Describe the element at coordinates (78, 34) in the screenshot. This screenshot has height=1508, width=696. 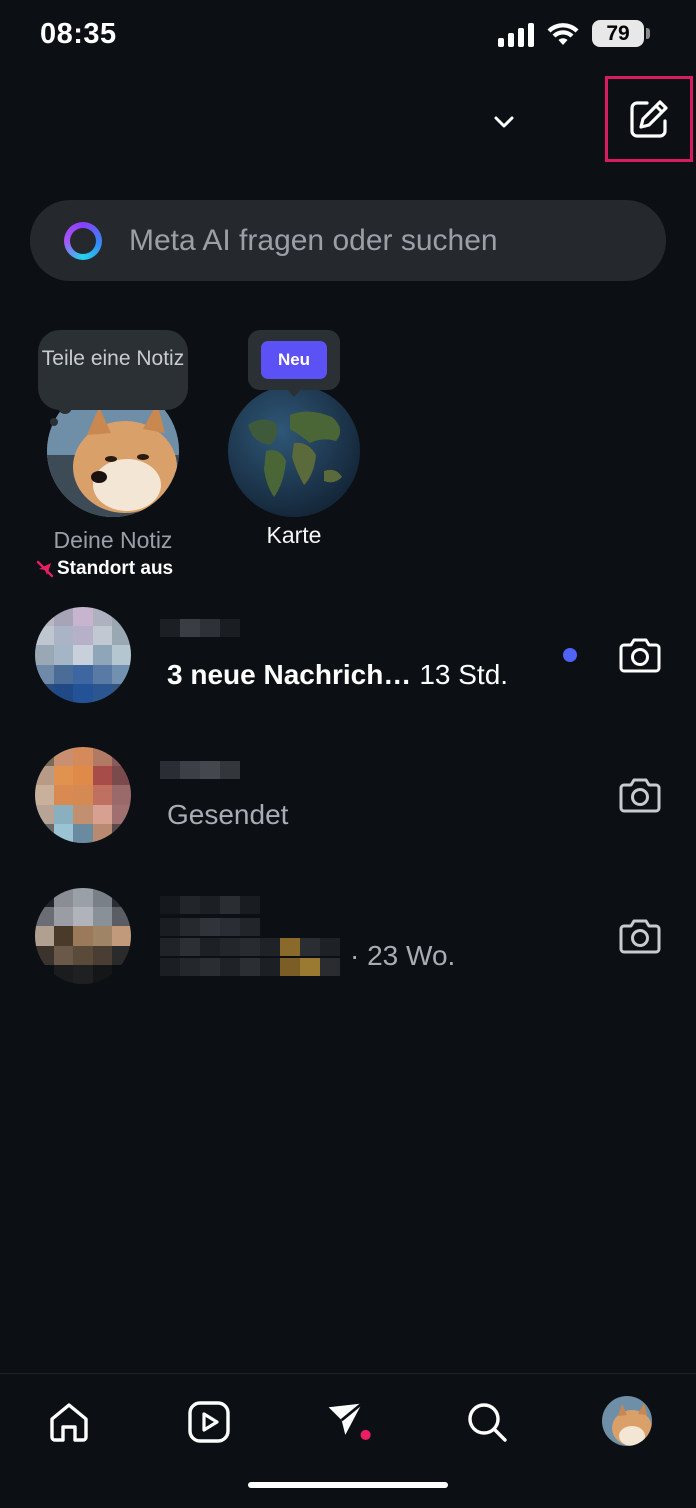
I see `status-time: 08:35` at that location.